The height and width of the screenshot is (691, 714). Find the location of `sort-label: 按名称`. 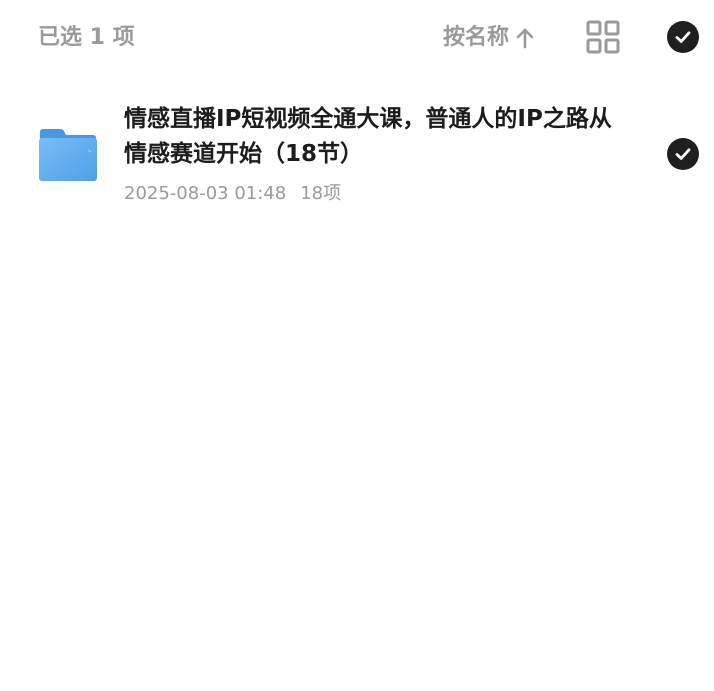

sort-label: 按名称 is located at coordinates (476, 37).